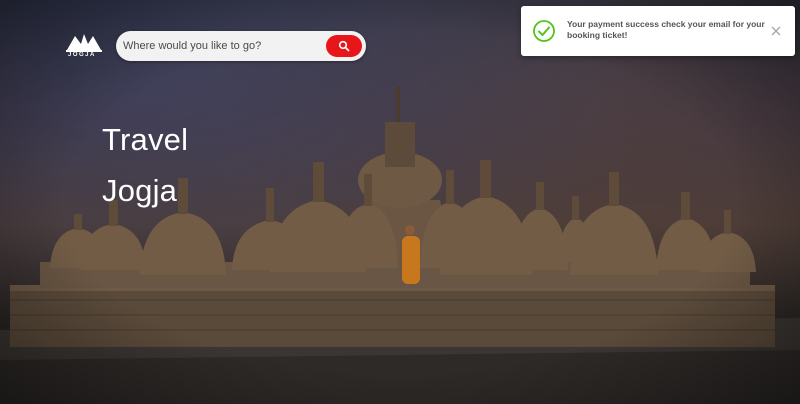 The width and height of the screenshot is (800, 404). I want to click on hero-title-line2: Jogja, so click(140, 190).